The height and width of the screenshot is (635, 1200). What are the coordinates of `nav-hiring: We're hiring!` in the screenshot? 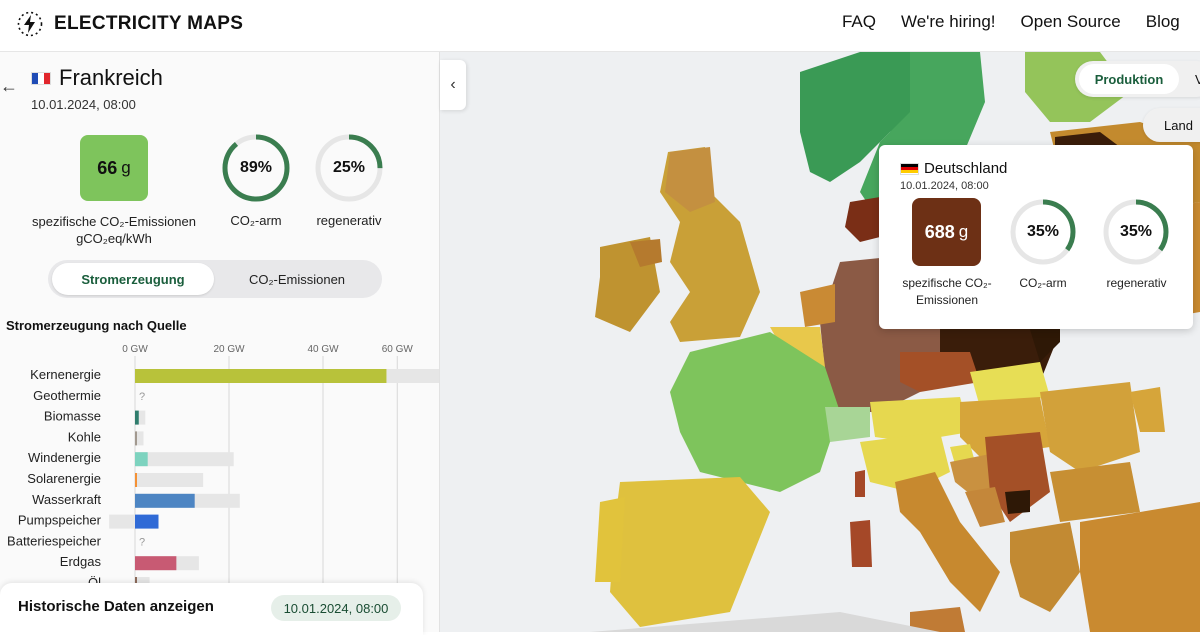 It's located at (948, 22).